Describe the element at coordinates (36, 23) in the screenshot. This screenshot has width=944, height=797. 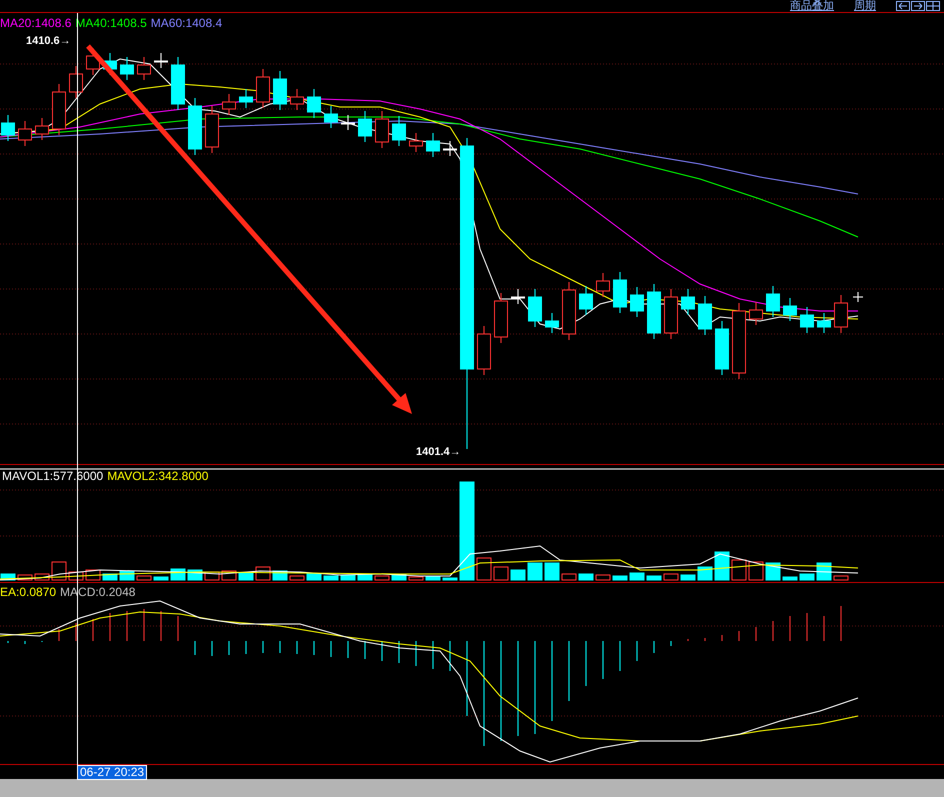
I see `moving-average-label: MA20:1408.6` at that location.